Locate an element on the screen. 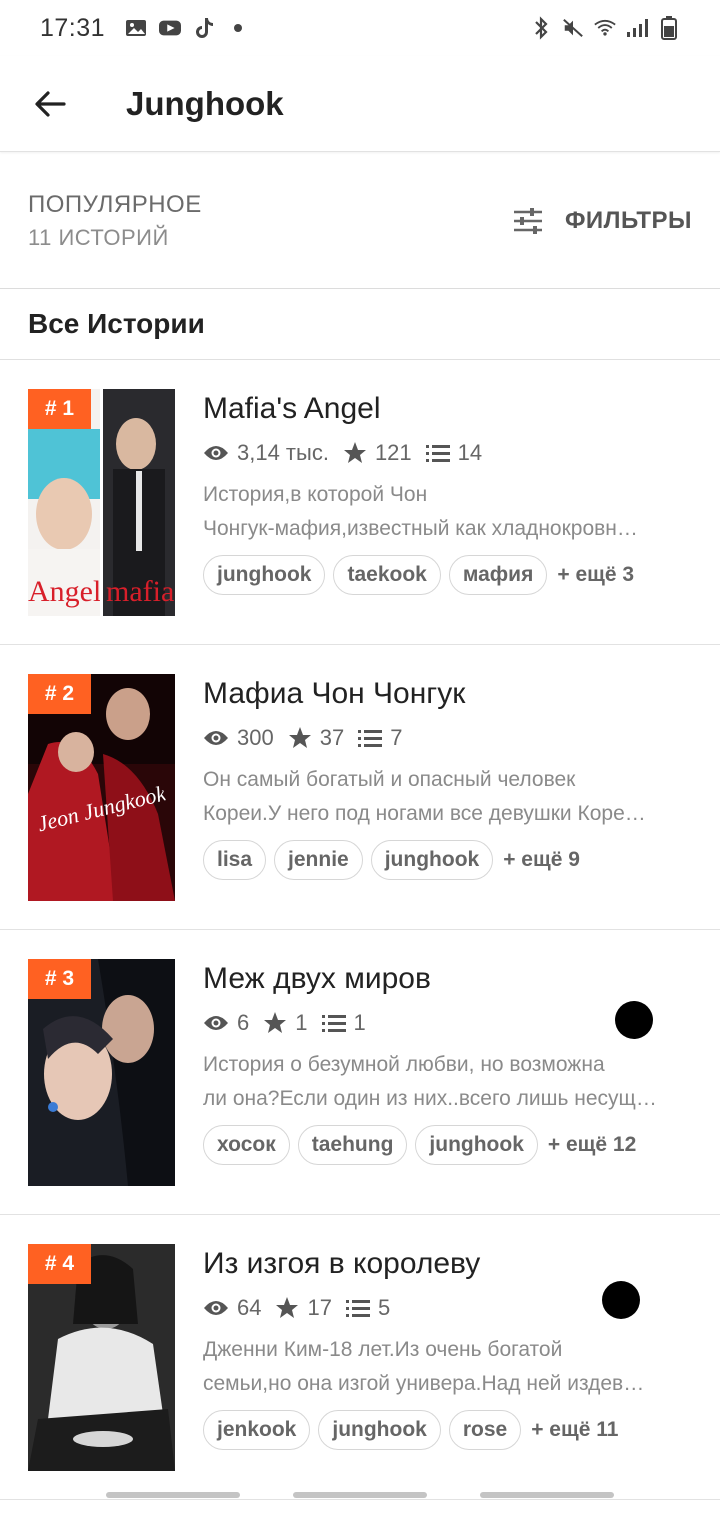  parts-stat: 5 is located at coordinates (368, 1308).